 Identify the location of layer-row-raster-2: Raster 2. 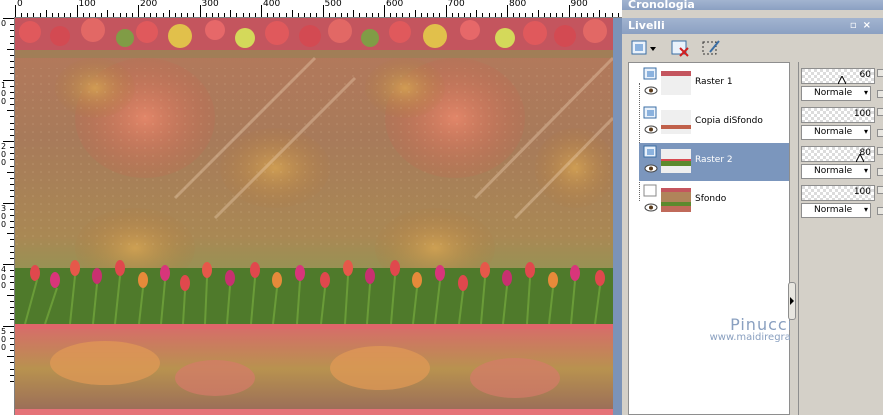
(714, 162).